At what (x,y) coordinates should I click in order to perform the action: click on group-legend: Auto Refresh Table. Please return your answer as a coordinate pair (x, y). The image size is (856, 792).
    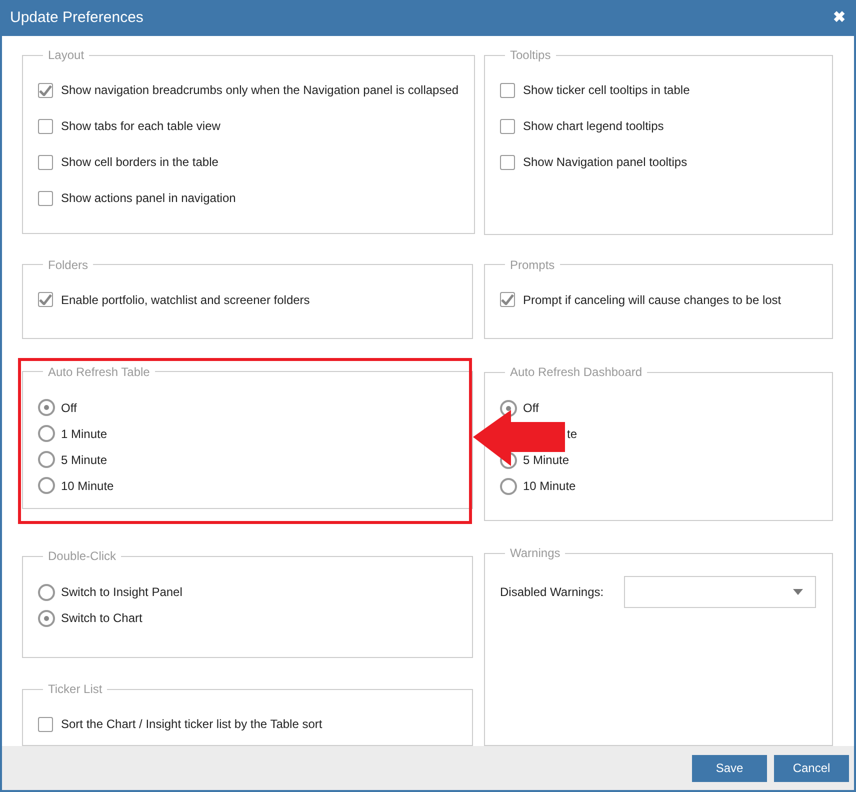
    Looking at the image, I should click on (99, 371).